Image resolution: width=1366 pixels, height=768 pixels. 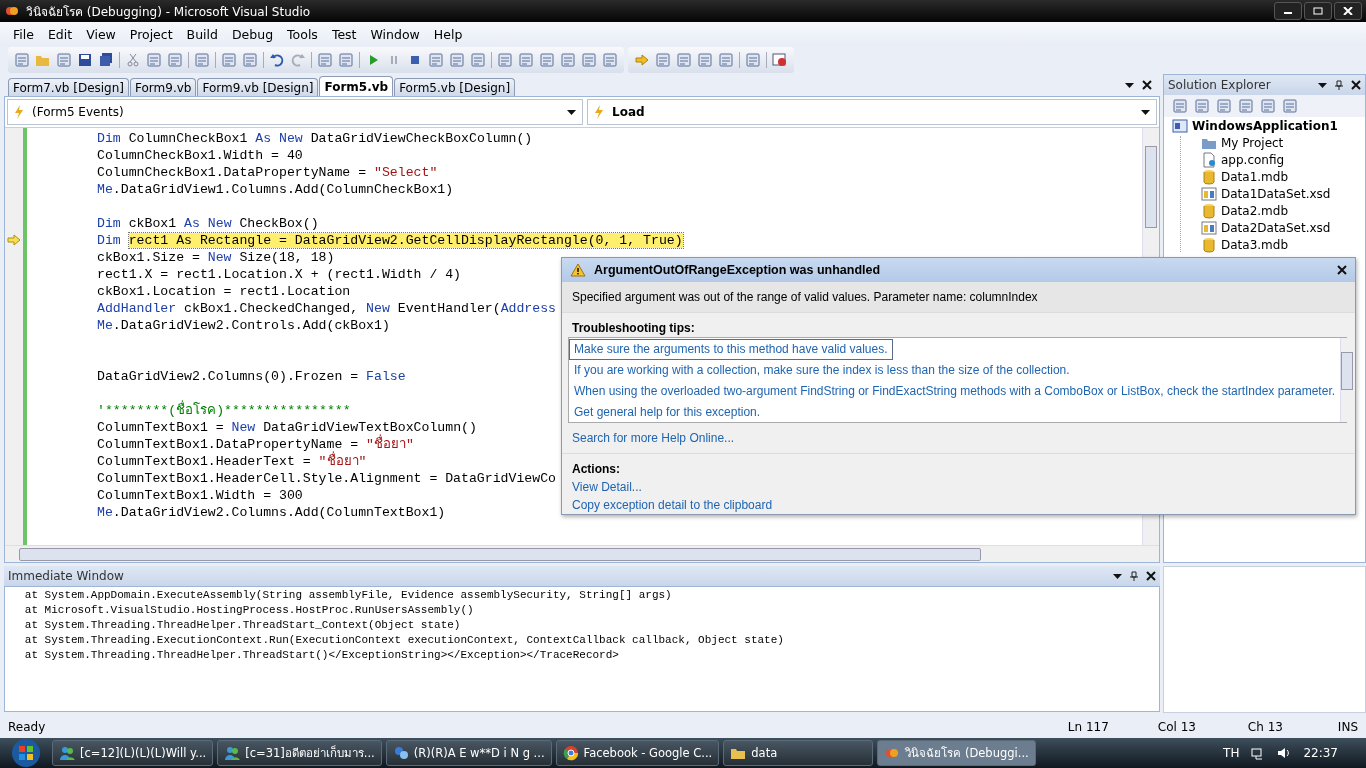 What do you see at coordinates (642, 60) in the screenshot?
I see `arrow-icon` at bounding box center [642, 60].